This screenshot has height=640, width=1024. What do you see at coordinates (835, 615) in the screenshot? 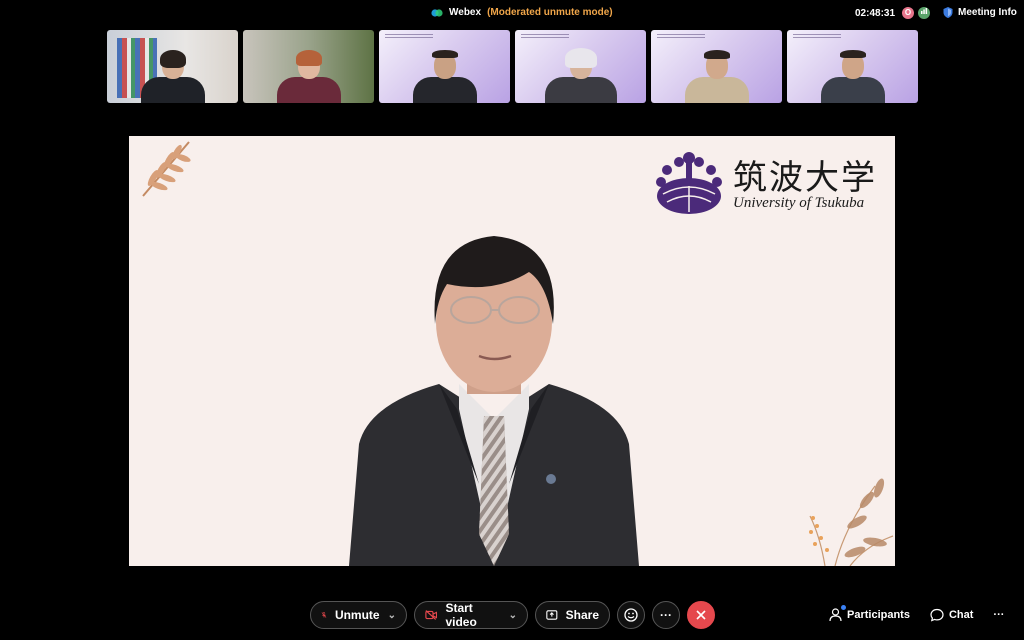
I see `person-icon` at bounding box center [835, 615].